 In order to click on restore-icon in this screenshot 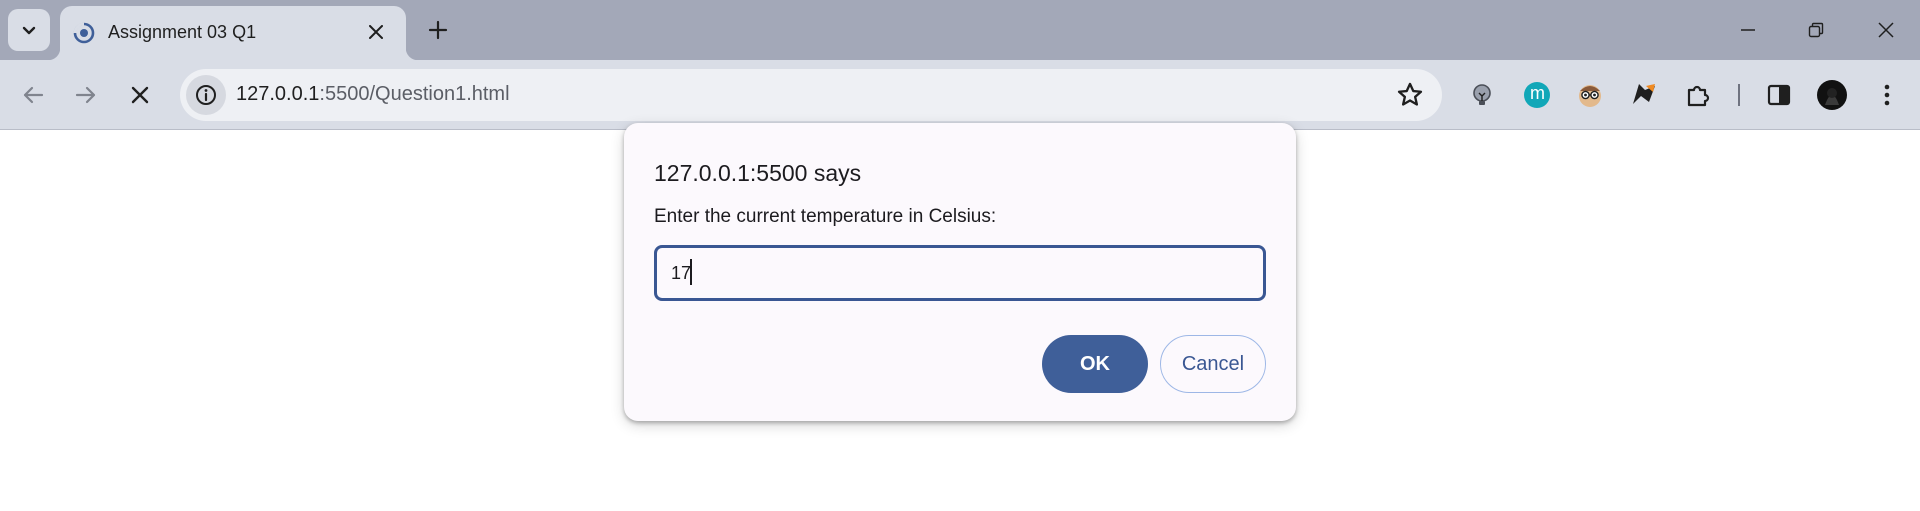, I will do `click(1816, 30)`.